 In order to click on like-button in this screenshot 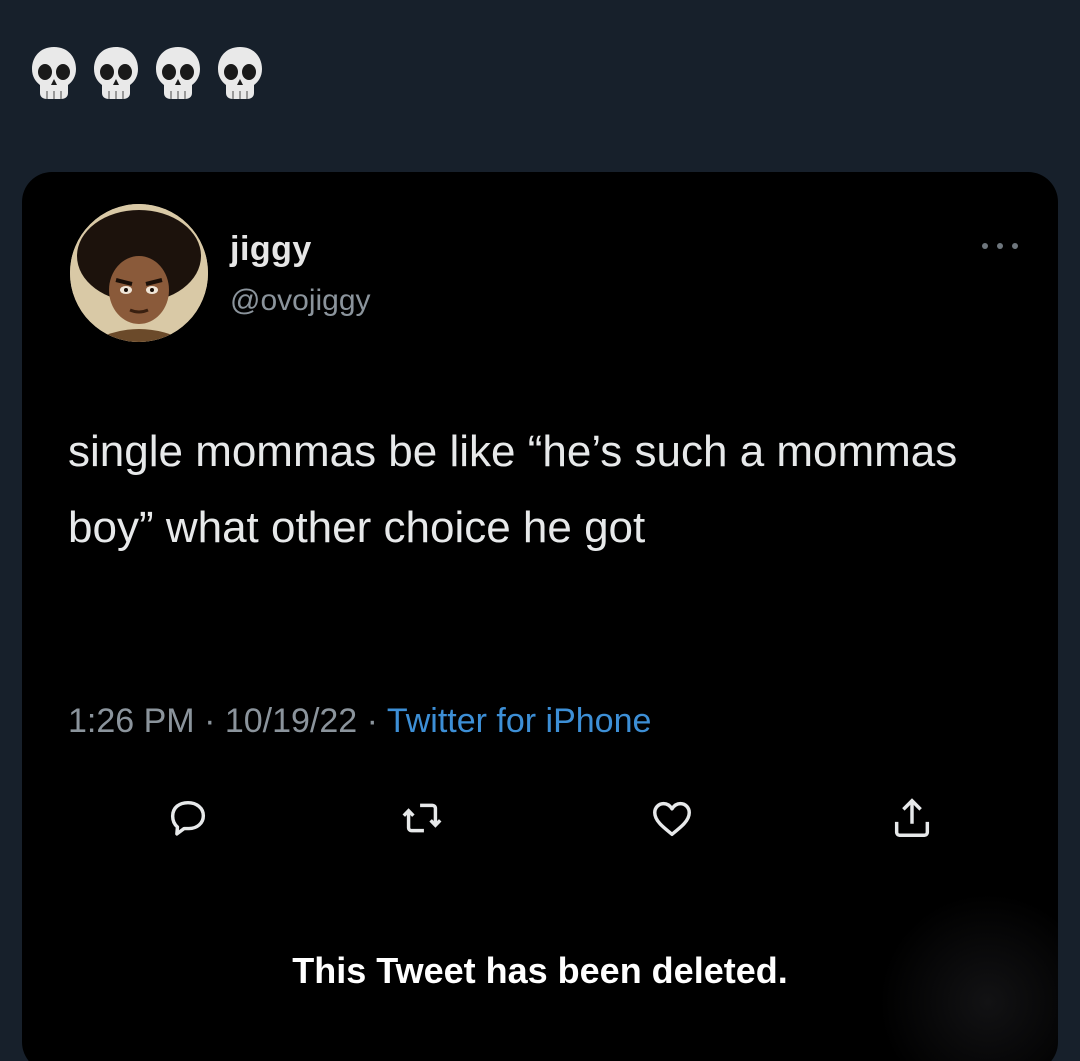, I will do `click(672, 818)`.